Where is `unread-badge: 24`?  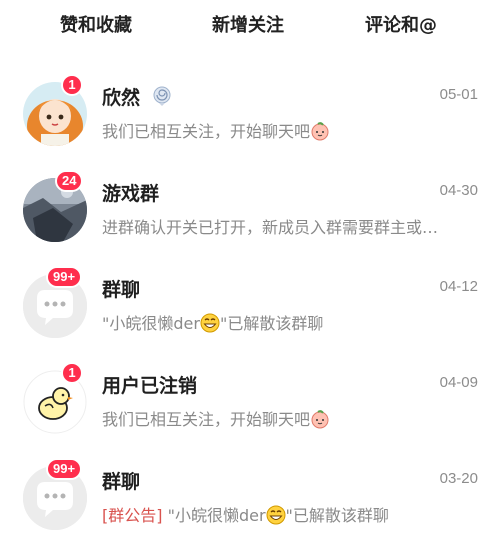 unread-badge: 24 is located at coordinates (69, 181).